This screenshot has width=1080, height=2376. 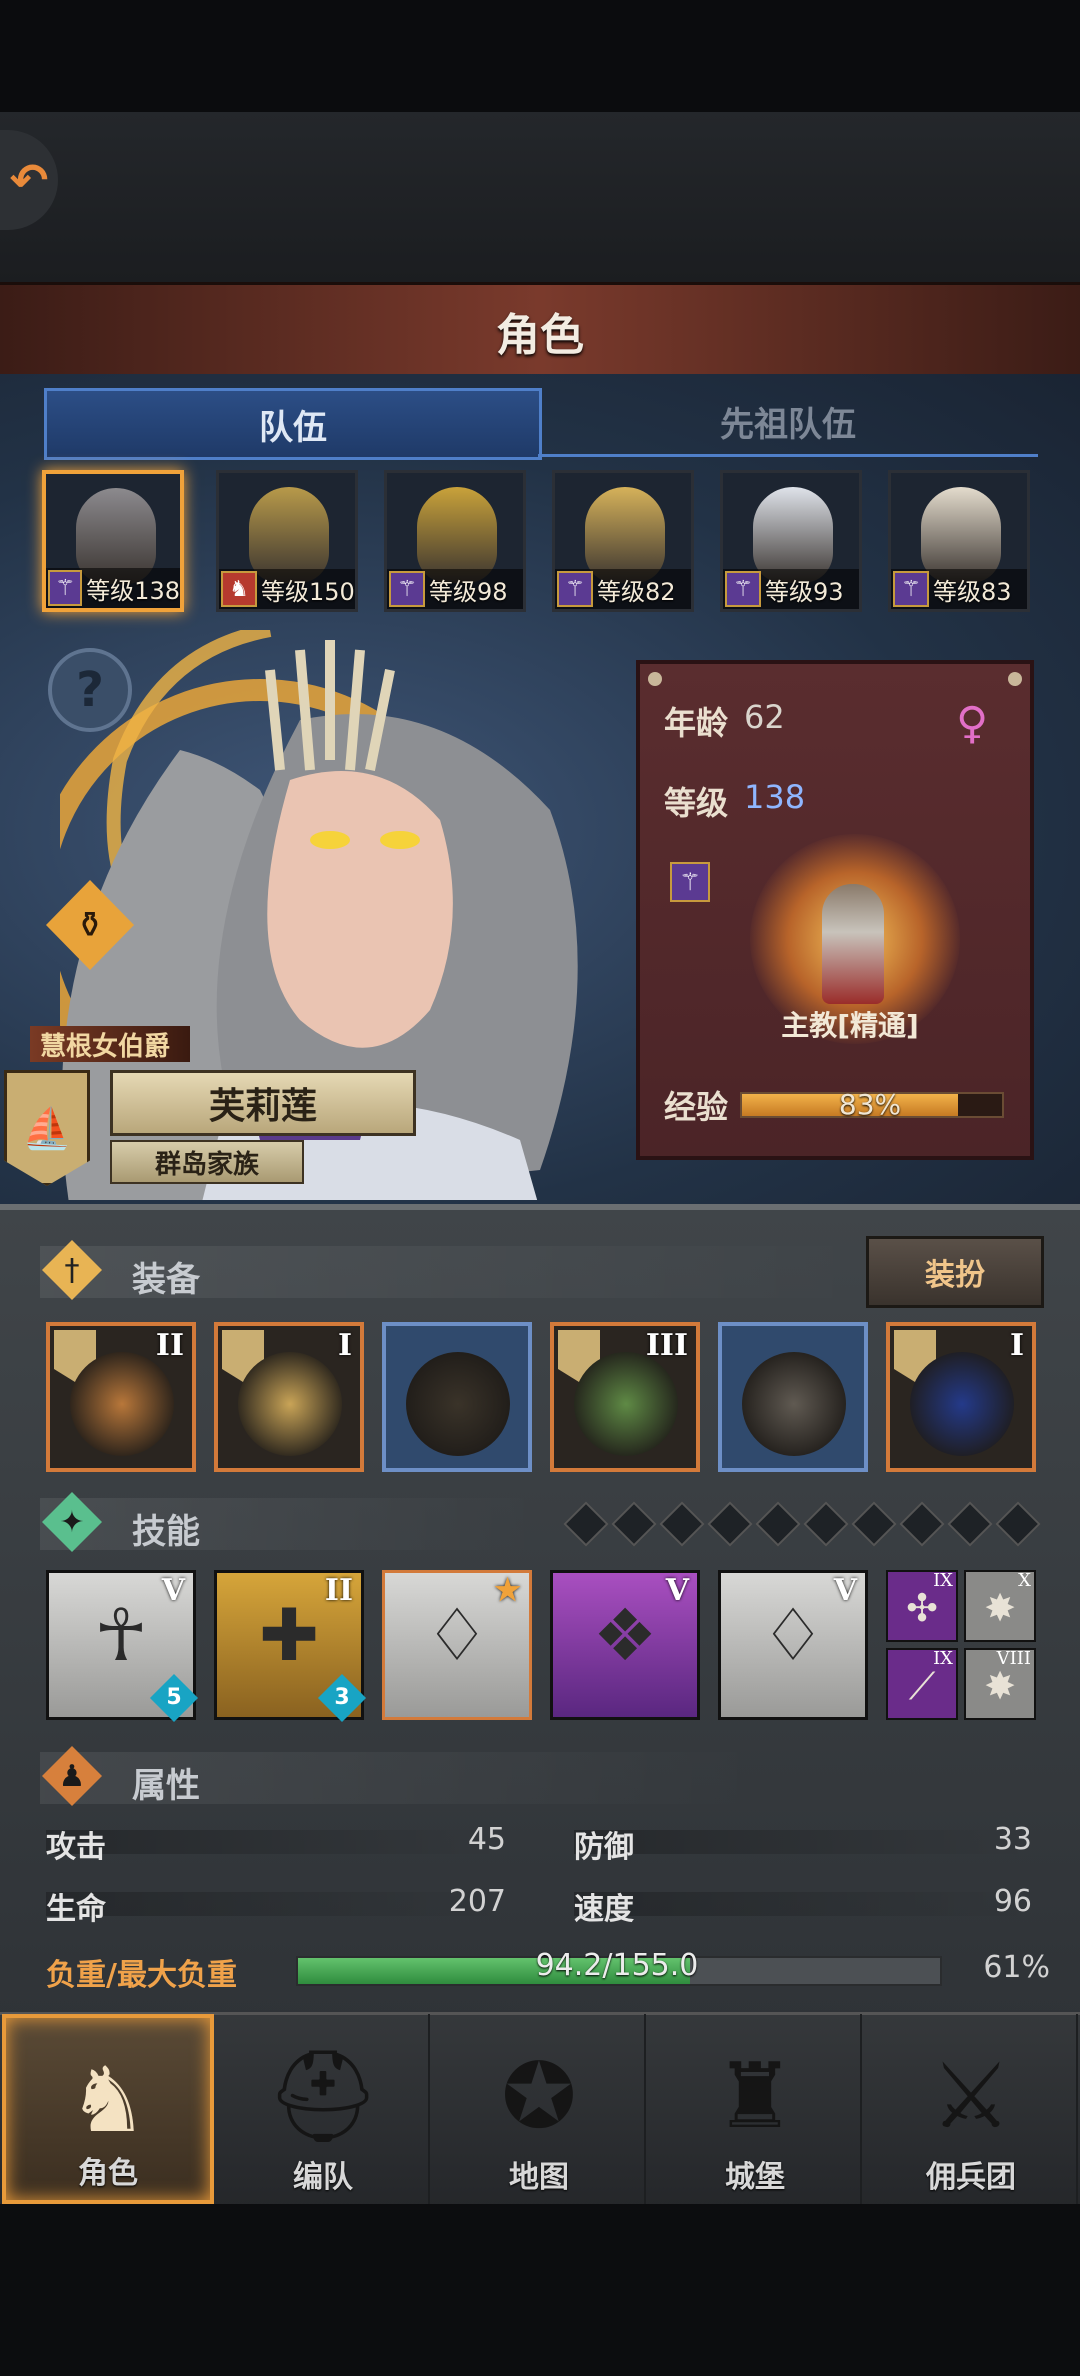 I want to click on level-label: 等级, so click(x=696, y=803).